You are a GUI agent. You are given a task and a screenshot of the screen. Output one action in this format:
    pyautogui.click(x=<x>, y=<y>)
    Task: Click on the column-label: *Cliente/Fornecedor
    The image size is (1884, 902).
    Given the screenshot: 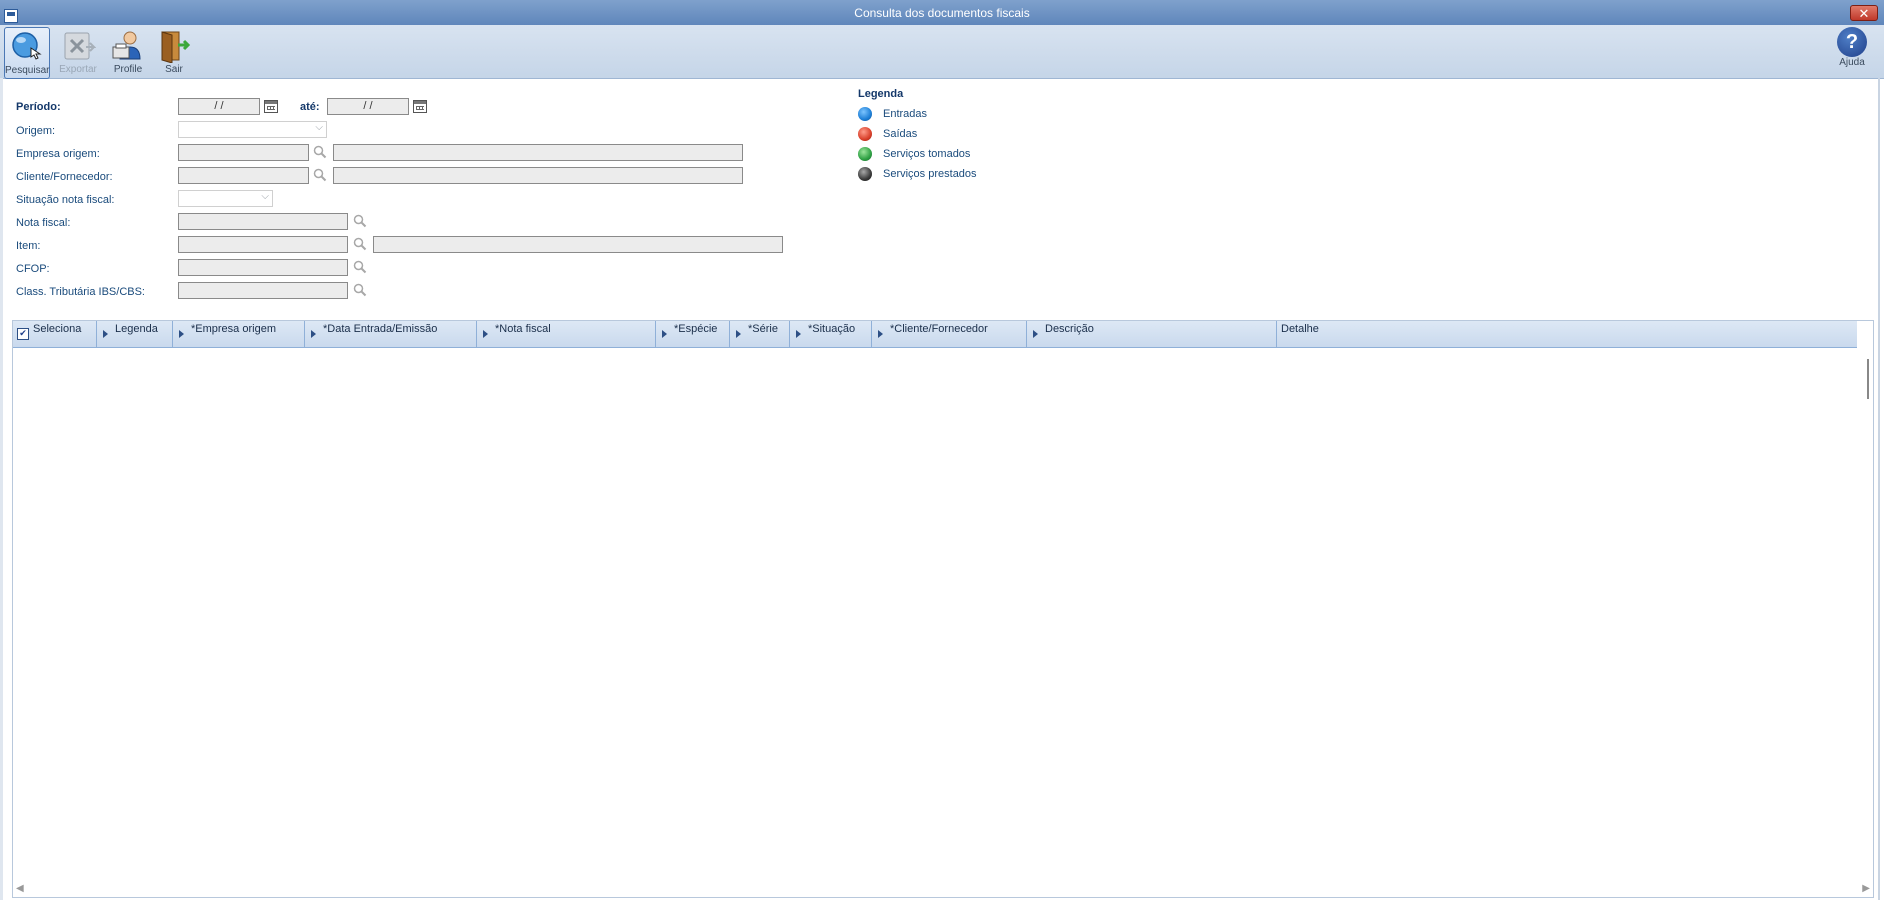 What is the action you would take?
    pyautogui.click(x=939, y=329)
    